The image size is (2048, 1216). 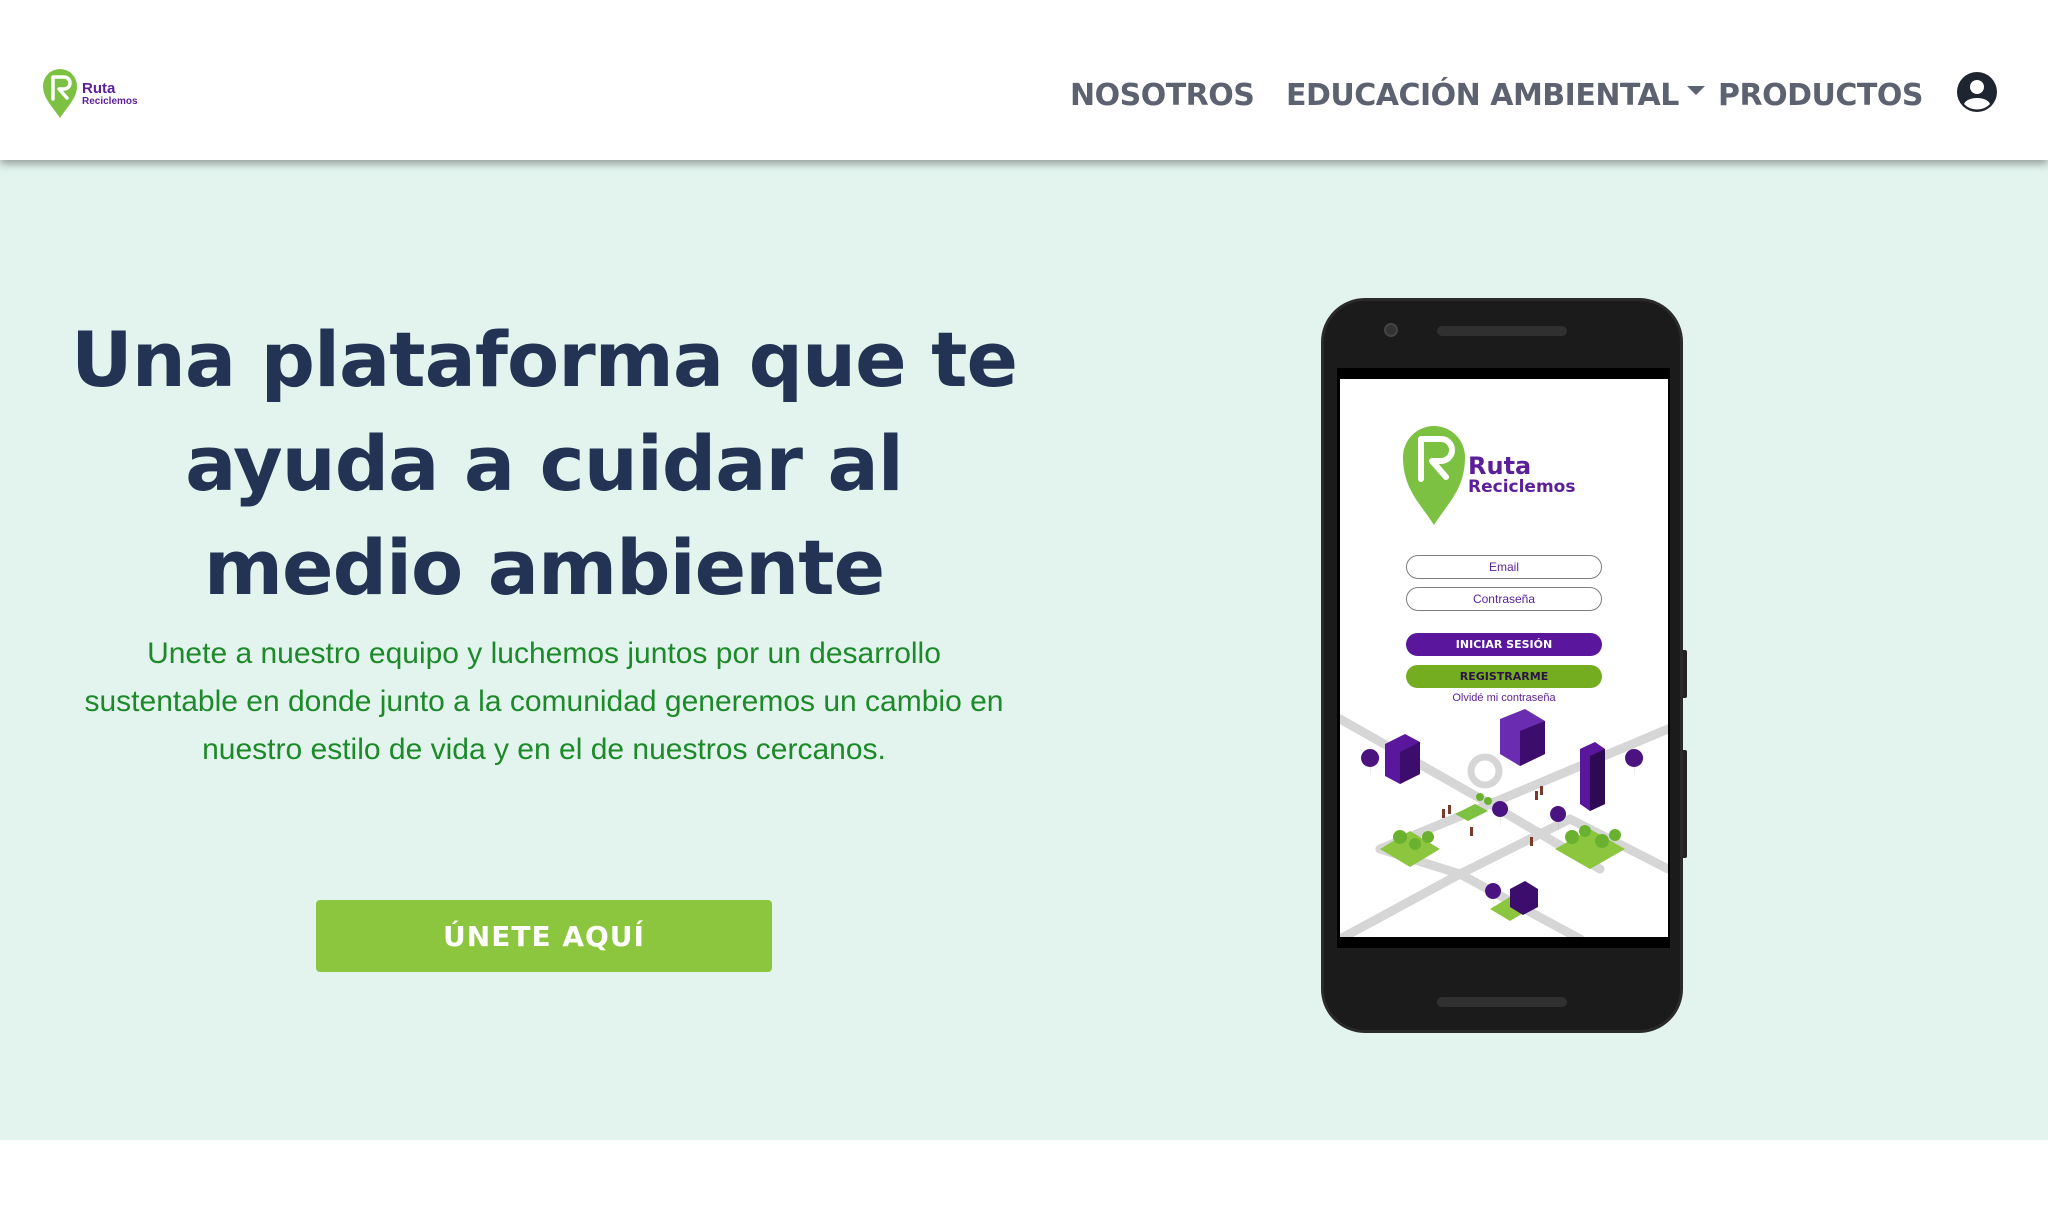 What do you see at coordinates (1502, 331) in the screenshot?
I see `phone-speaker-top` at bounding box center [1502, 331].